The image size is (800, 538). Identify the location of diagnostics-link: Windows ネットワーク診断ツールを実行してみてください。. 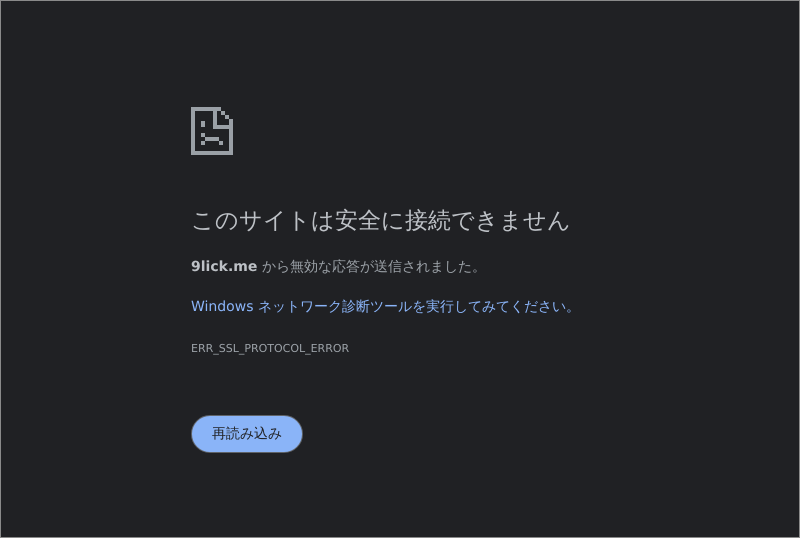
(385, 307).